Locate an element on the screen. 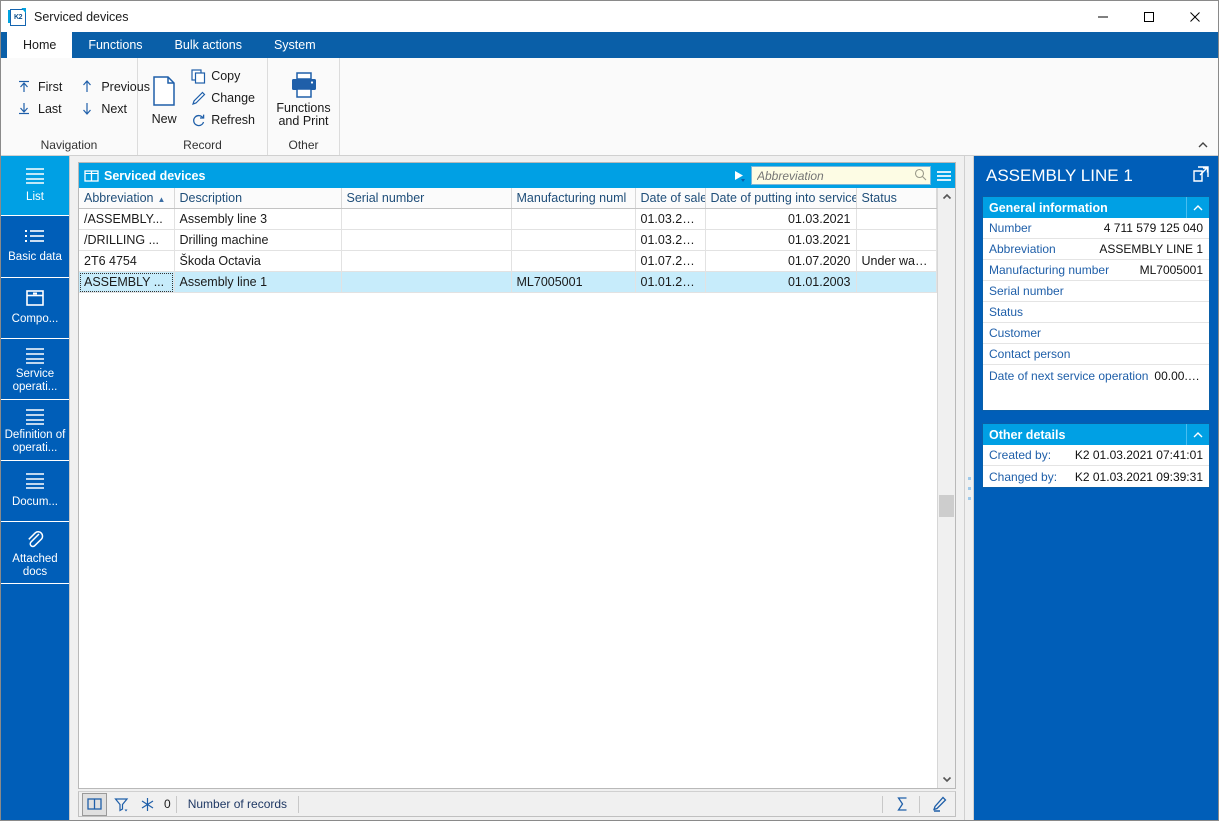  section-general-collapse-button is located at coordinates (1197, 207).